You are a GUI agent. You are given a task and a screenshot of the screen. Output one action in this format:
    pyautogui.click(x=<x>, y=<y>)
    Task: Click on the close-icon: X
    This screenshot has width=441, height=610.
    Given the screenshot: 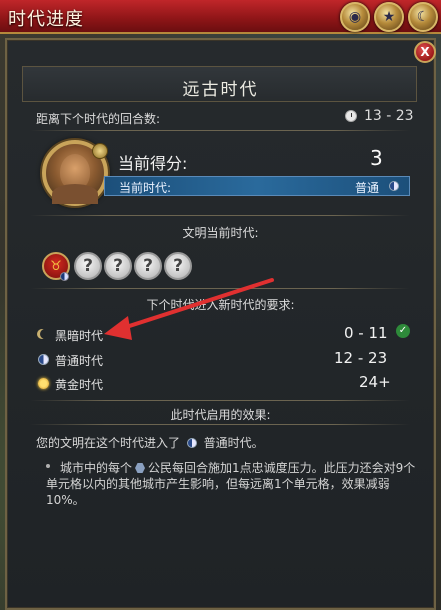 What is the action you would take?
    pyautogui.click(x=425, y=52)
    